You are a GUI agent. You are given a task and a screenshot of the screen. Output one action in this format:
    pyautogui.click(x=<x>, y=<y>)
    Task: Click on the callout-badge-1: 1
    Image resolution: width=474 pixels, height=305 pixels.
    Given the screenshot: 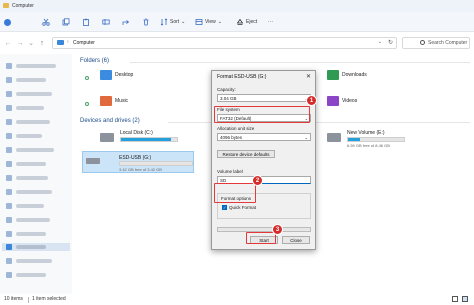 What is the action you would take?
    pyautogui.click(x=311, y=100)
    